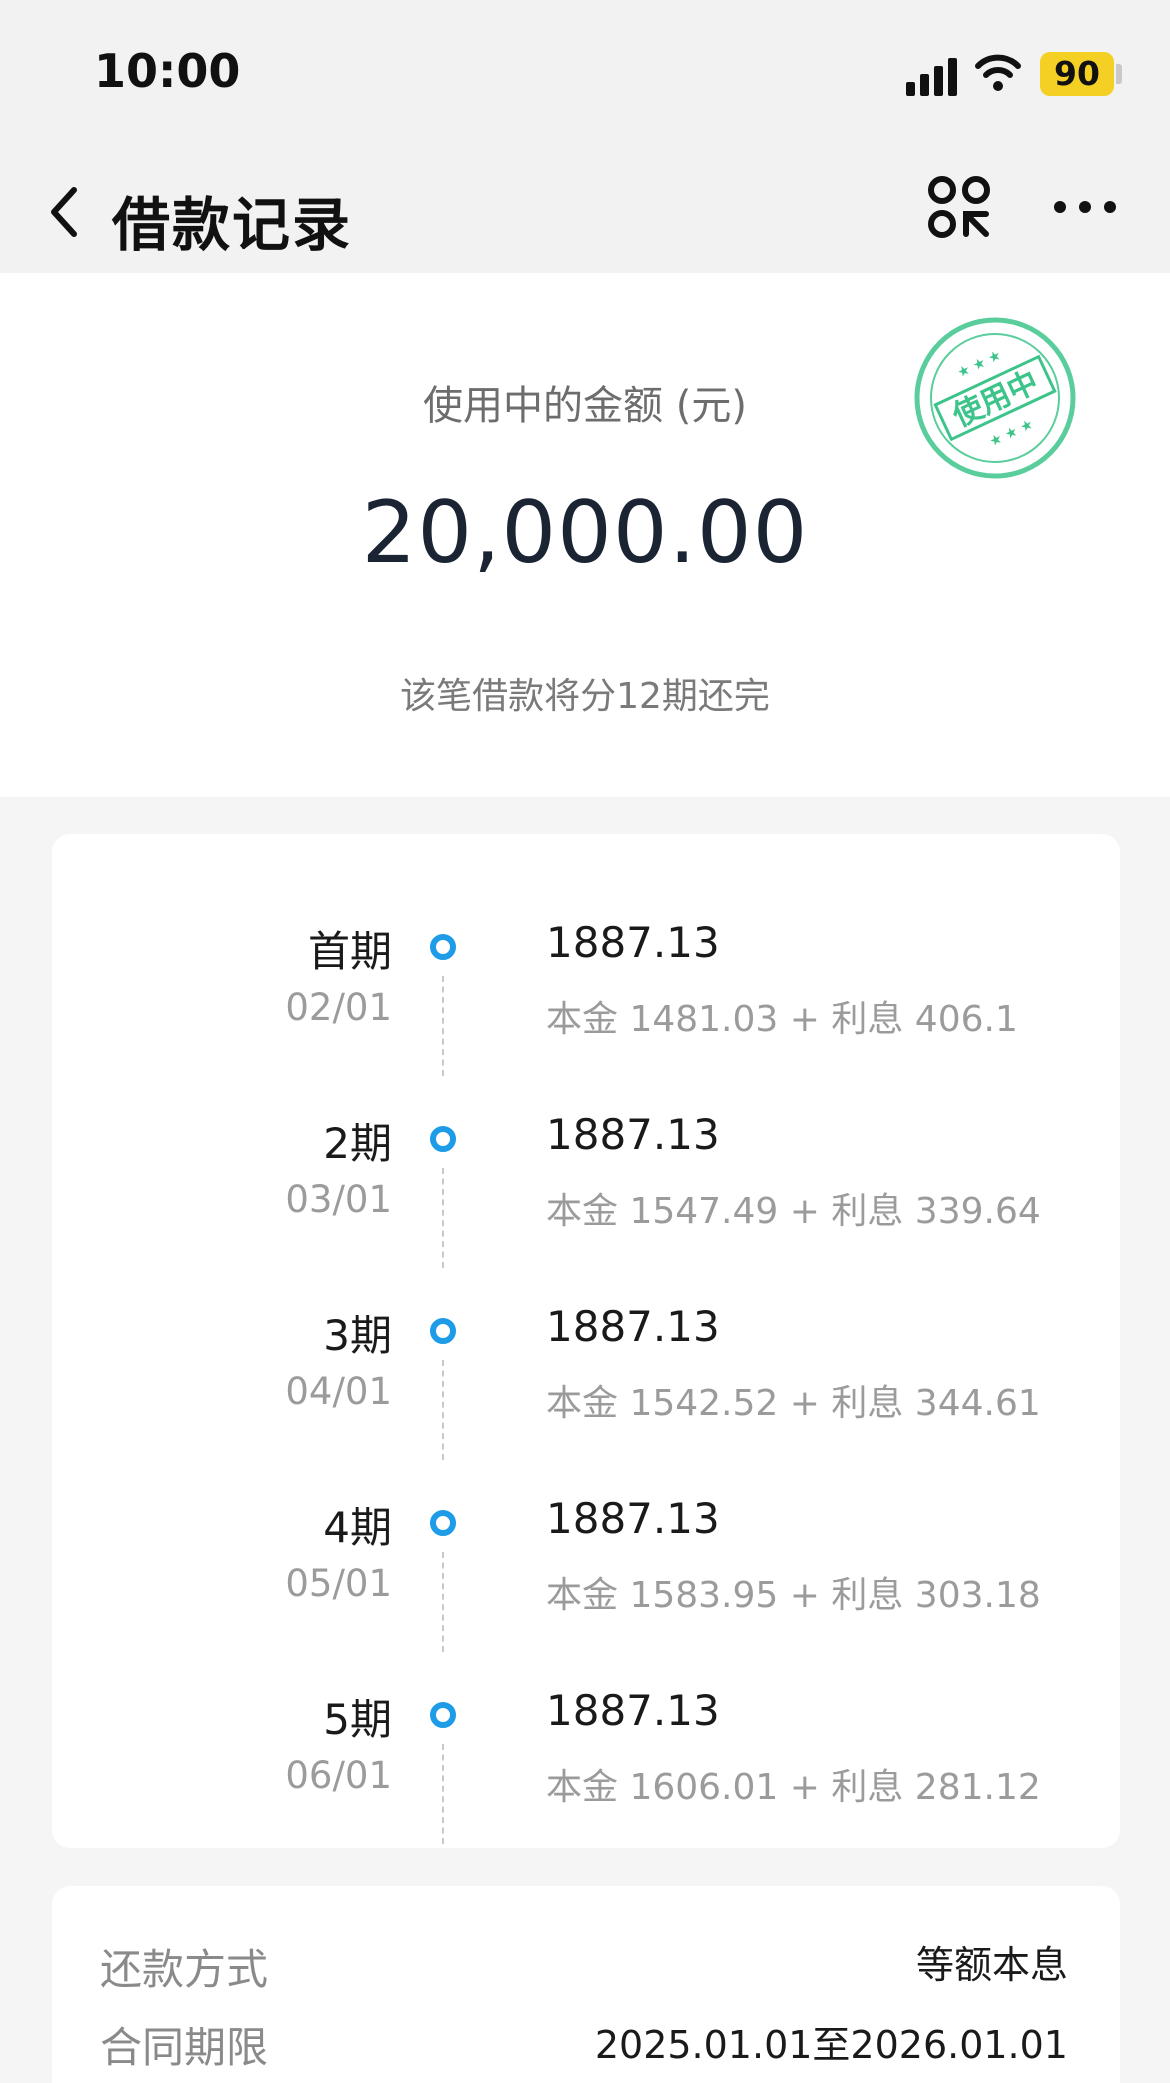  I want to click on schedule-row: 首期 02/01 1887.13 本金 1481.03 + 利息 406.1, so click(586, 955).